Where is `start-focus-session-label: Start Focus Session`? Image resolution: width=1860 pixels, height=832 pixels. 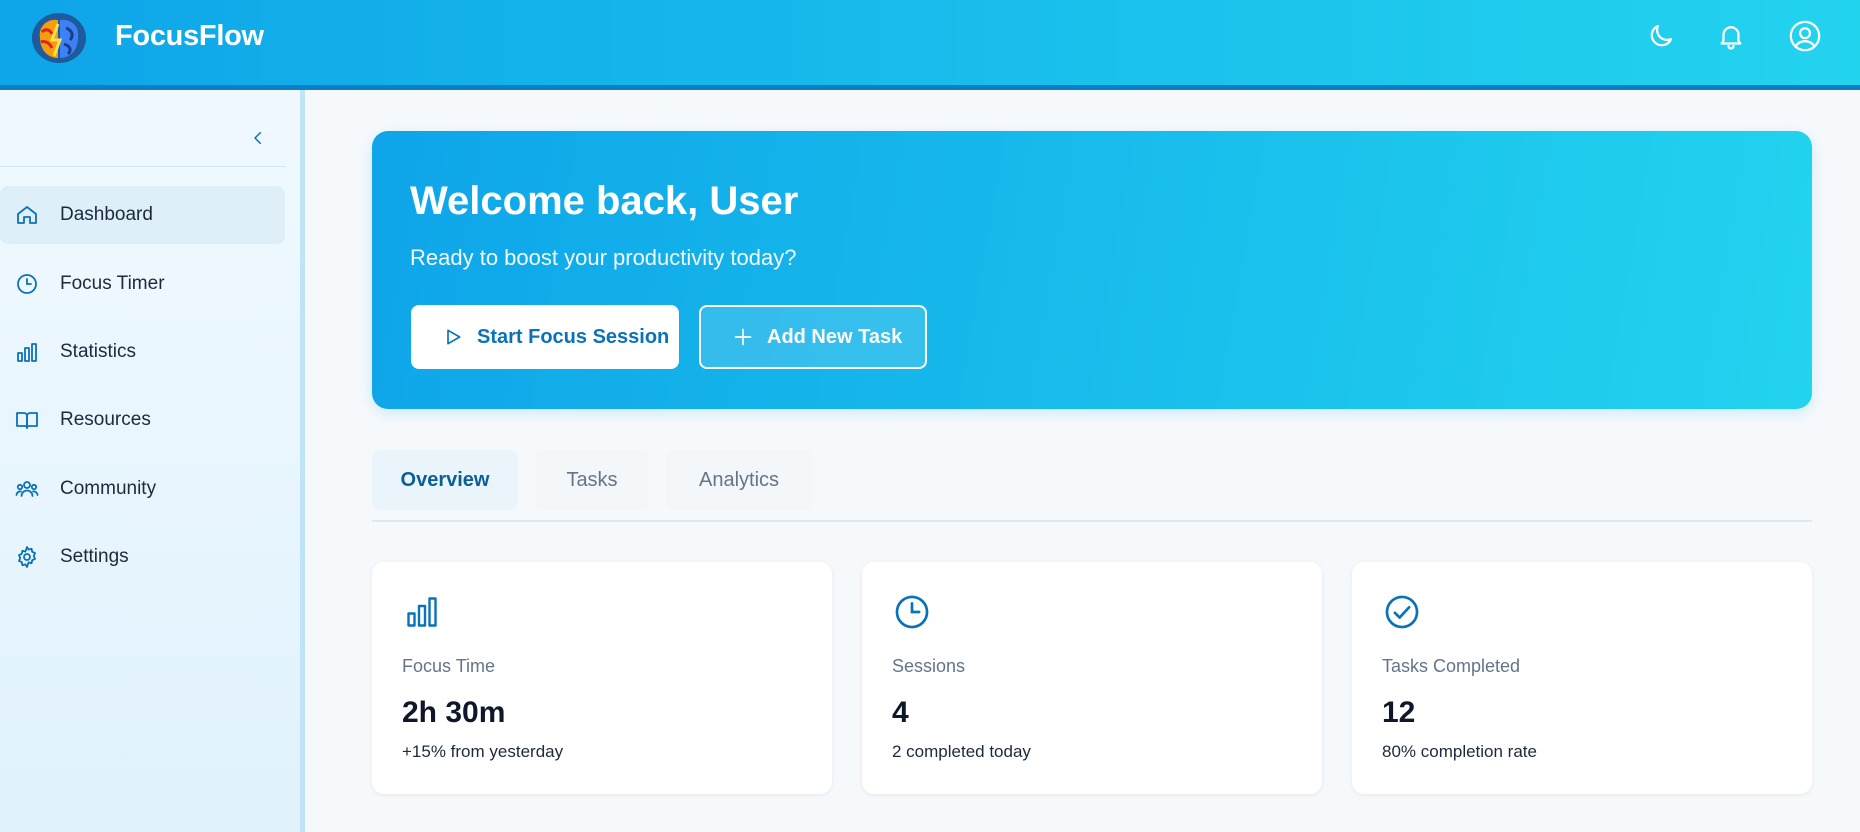
start-focus-session-label: Start Focus Session is located at coordinates (573, 336).